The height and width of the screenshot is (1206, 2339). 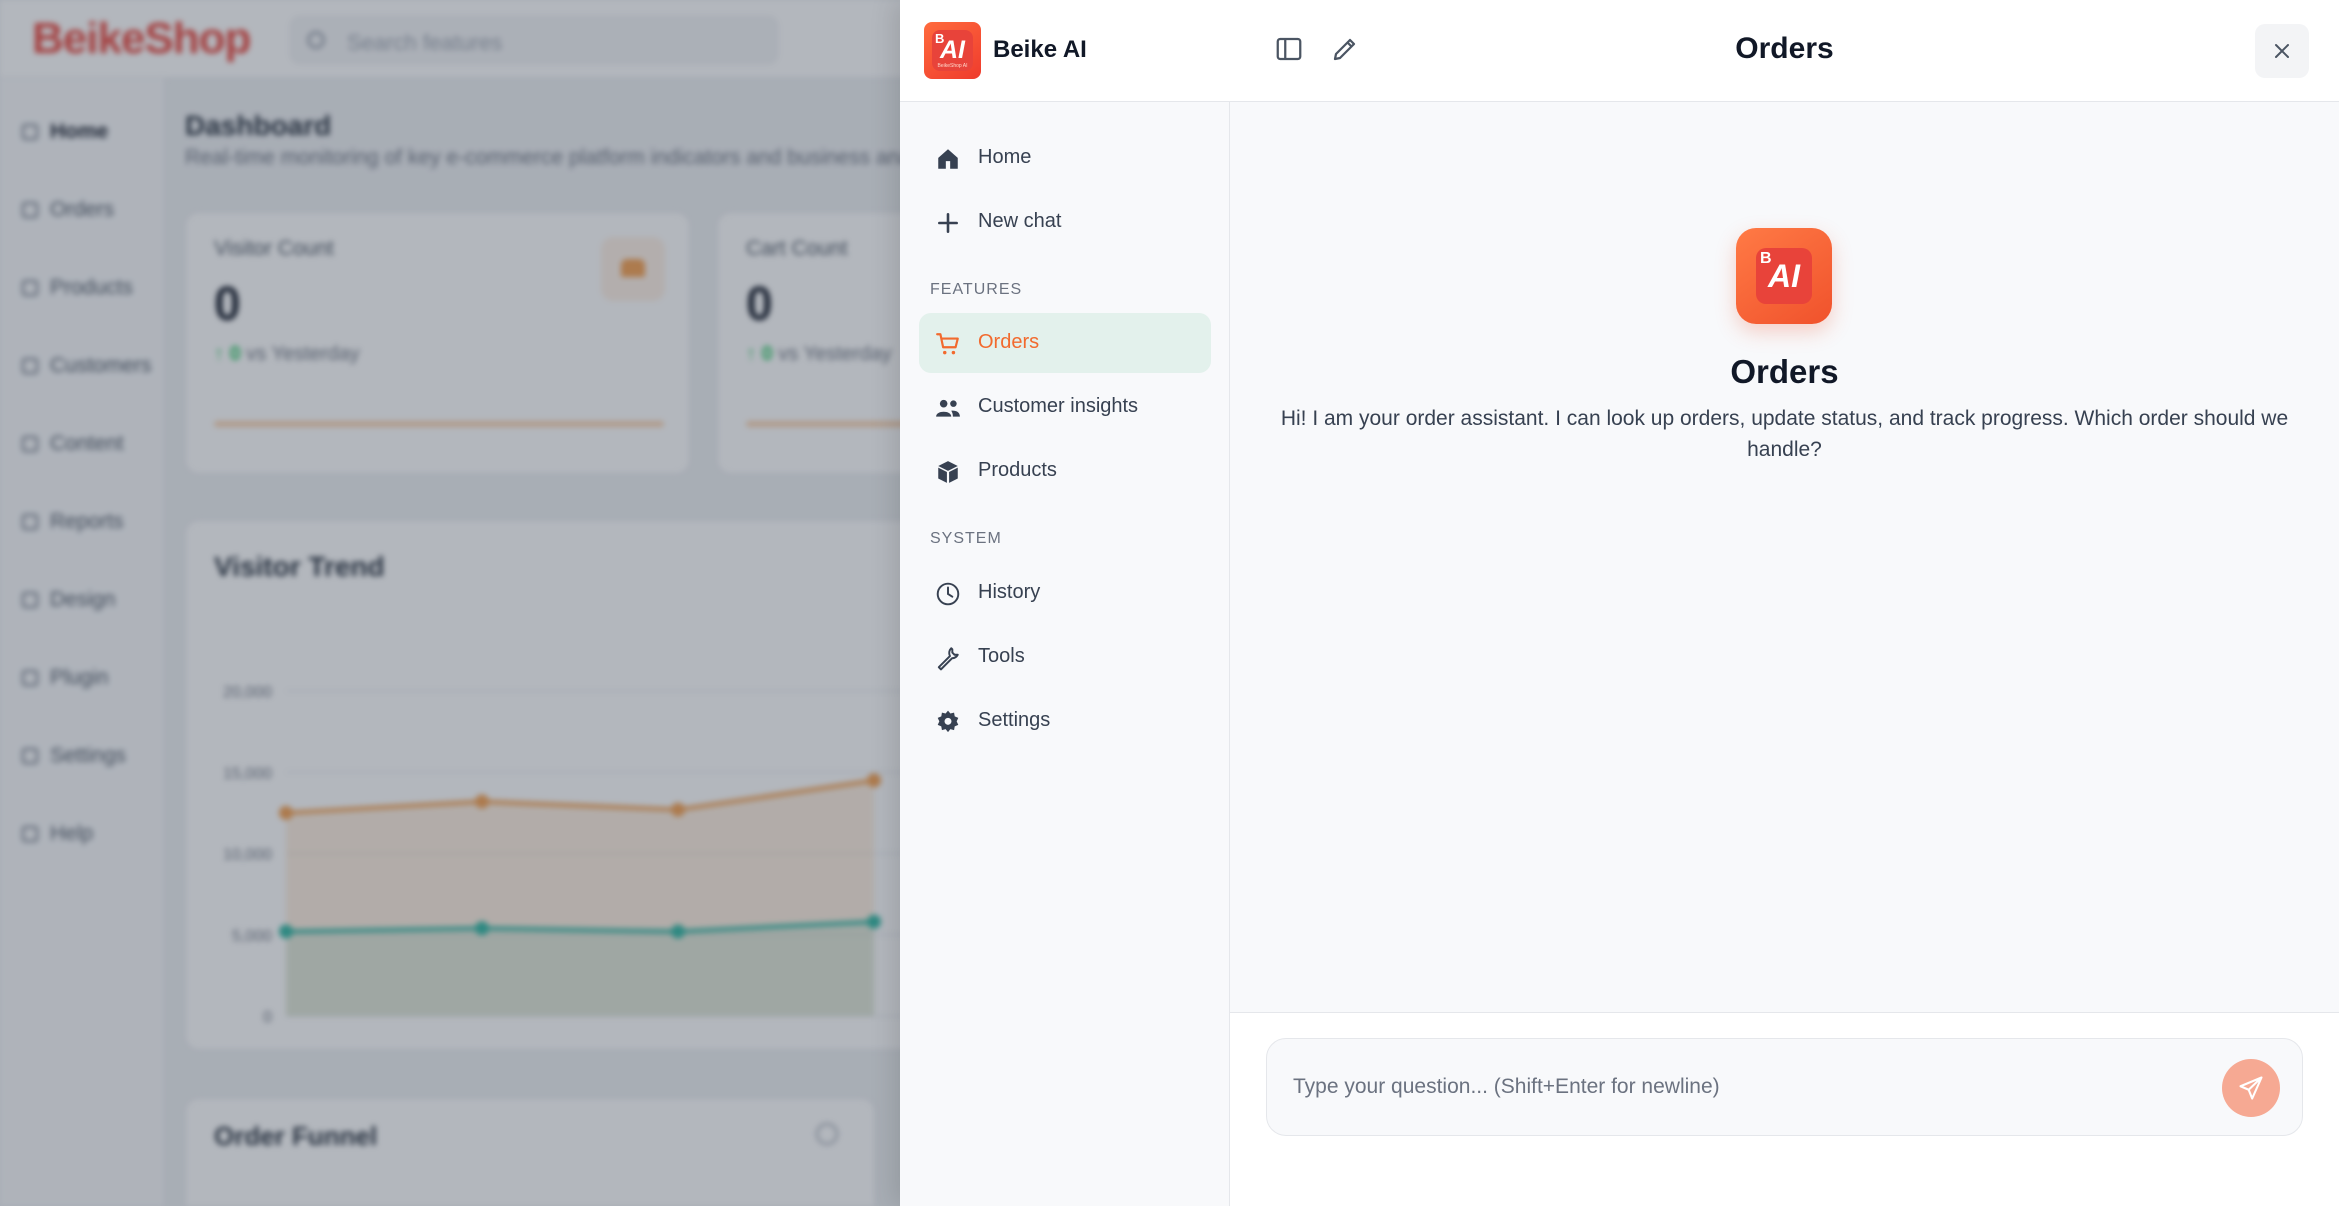 I want to click on ai-nav-home: Home, so click(x=1065, y=158).